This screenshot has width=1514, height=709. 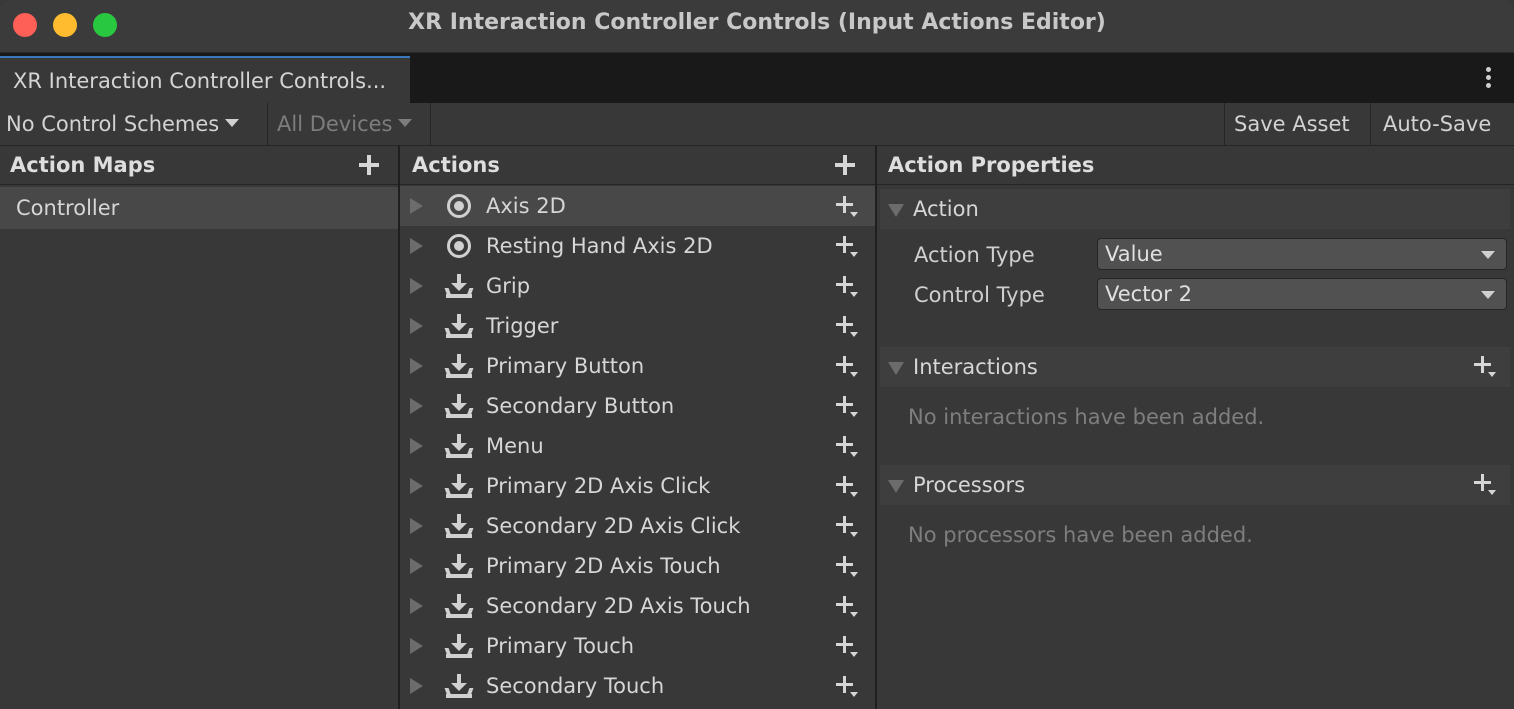 What do you see at coordinates (199, 208) in the screenshot?
I see `action-map-item: Controller` at bounding box center [199, 208].